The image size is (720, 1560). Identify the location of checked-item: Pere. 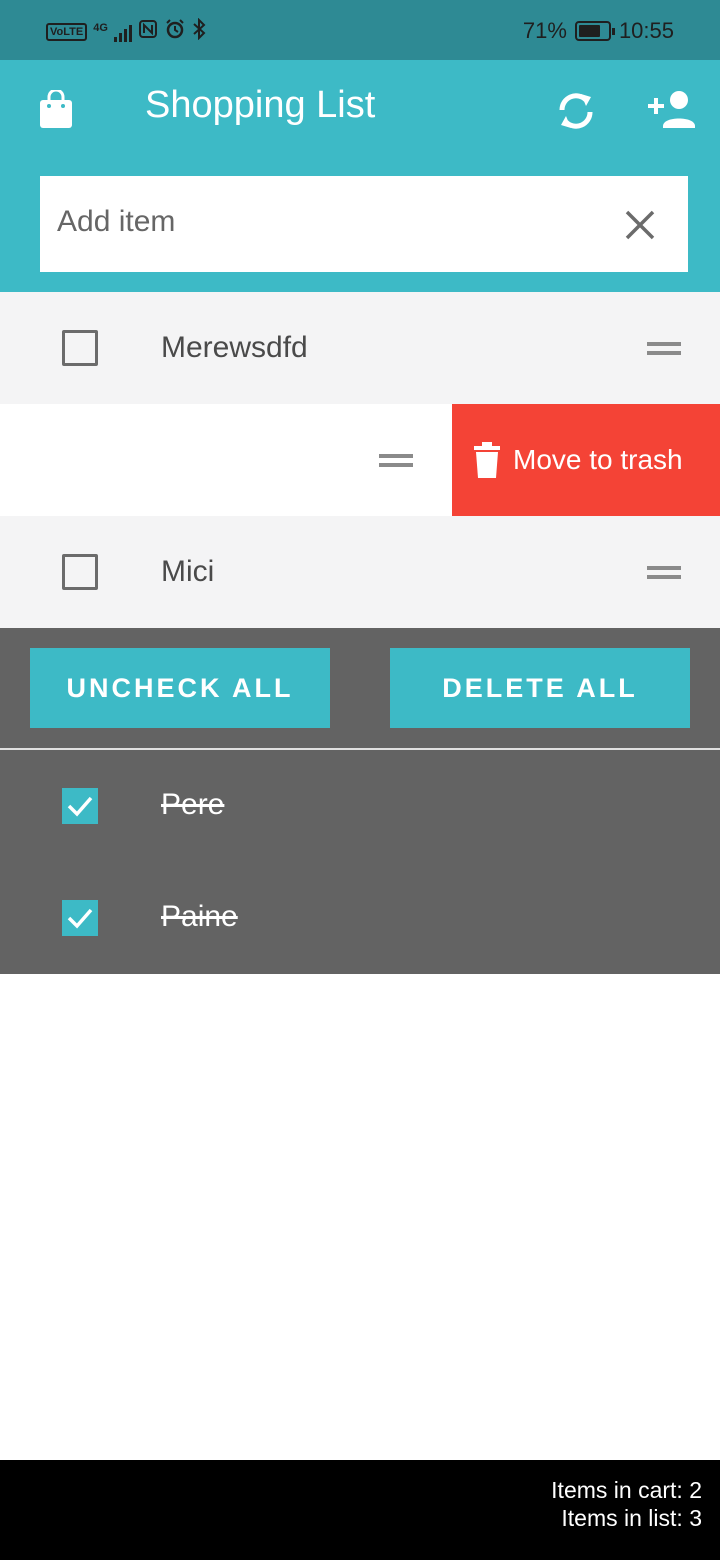
(360, 806).